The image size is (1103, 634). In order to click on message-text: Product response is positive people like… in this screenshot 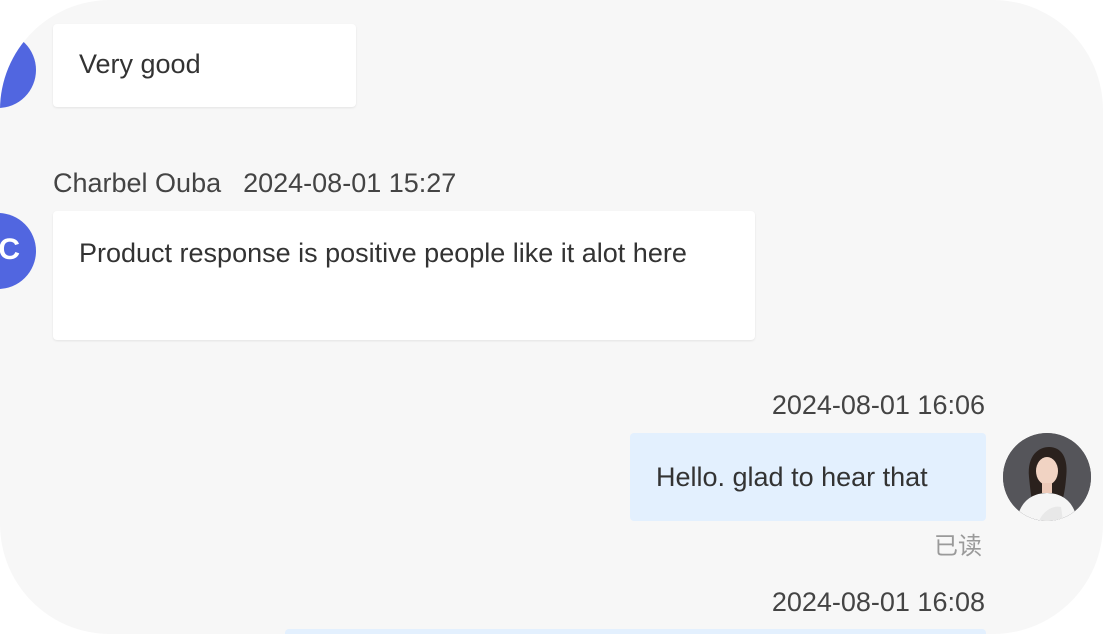, I will do `click(383, 253)`.